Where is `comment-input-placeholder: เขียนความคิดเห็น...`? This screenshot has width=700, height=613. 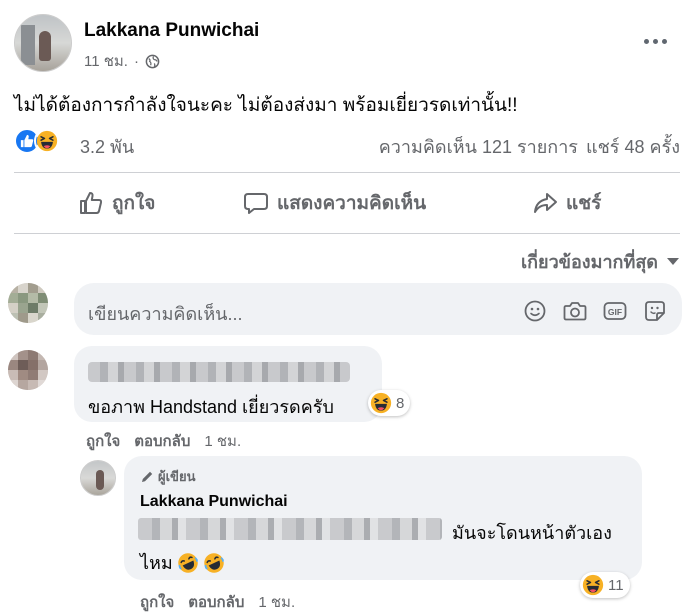 comment-input-placeholder: เขียนความคิดเห็น... is located at coordinates (165, 313).